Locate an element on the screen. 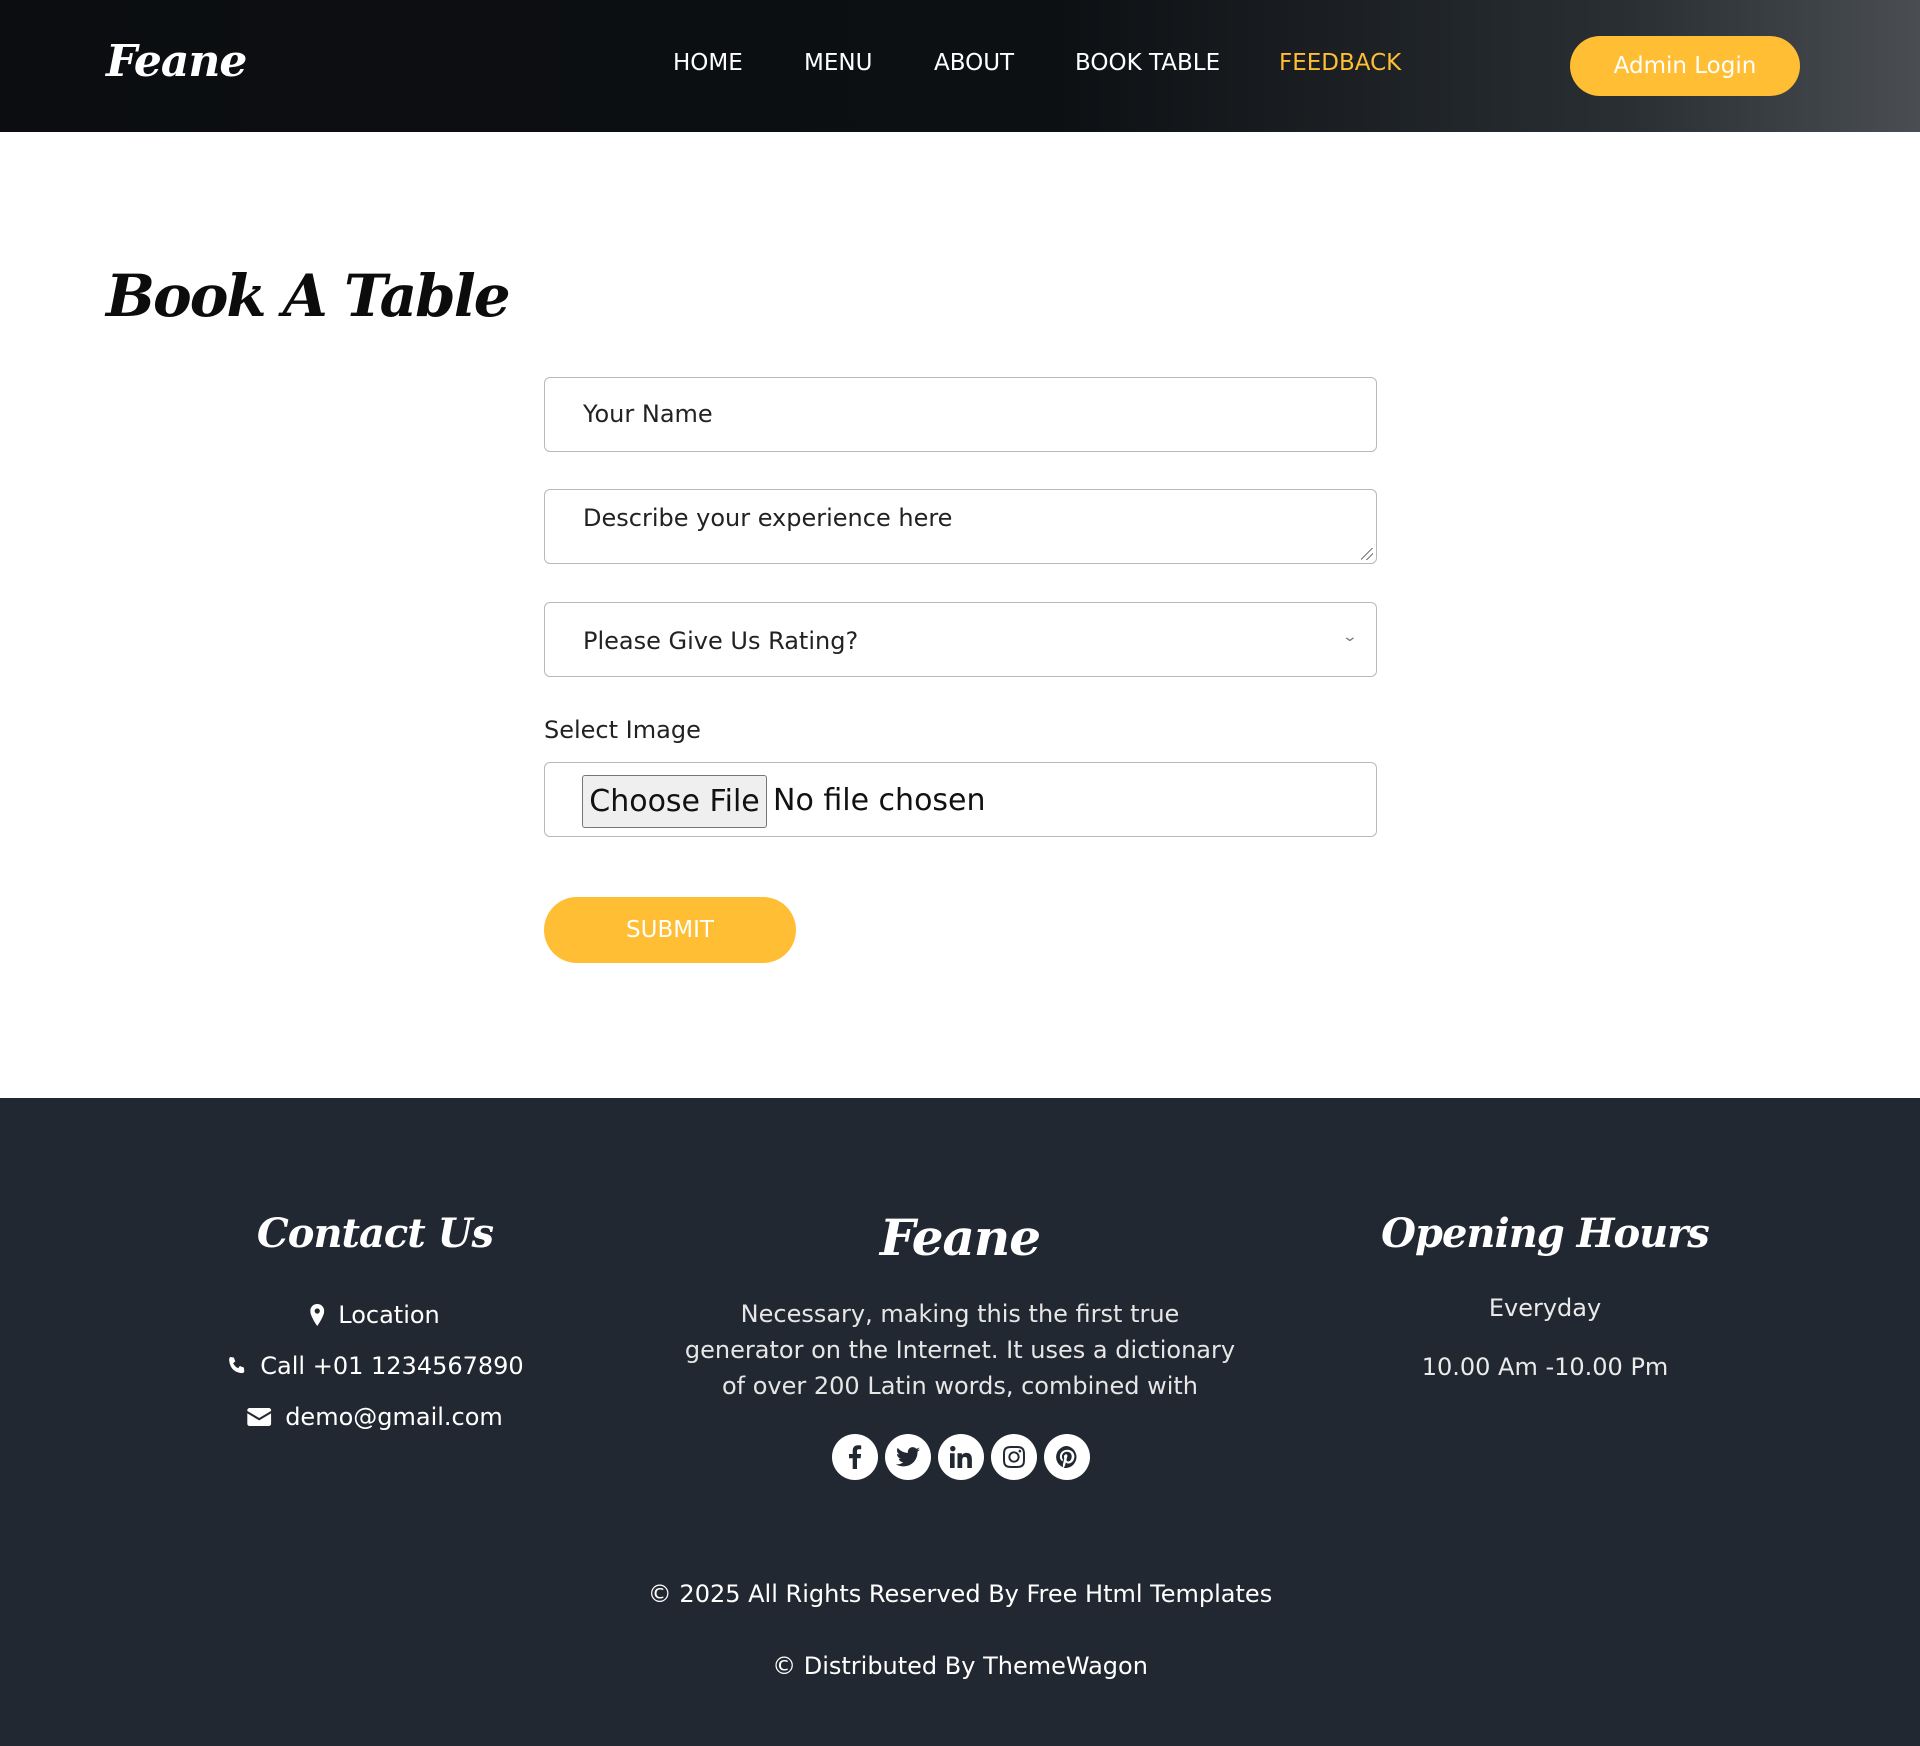 The height and width of the screenshot is (1746, 1920). contact-email: demo@gmail.com is located at coordinates (375, 1417).